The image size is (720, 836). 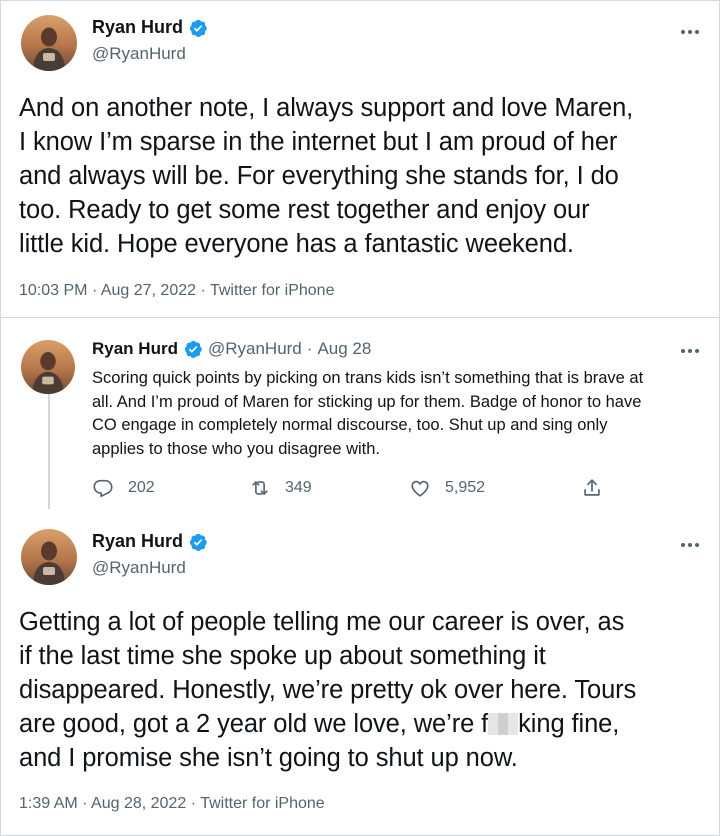 What do you see at coordinates (53, 290) in the screenshot?
I see `tweet-time: 10:03 PM` at bounding box center [53, 290].